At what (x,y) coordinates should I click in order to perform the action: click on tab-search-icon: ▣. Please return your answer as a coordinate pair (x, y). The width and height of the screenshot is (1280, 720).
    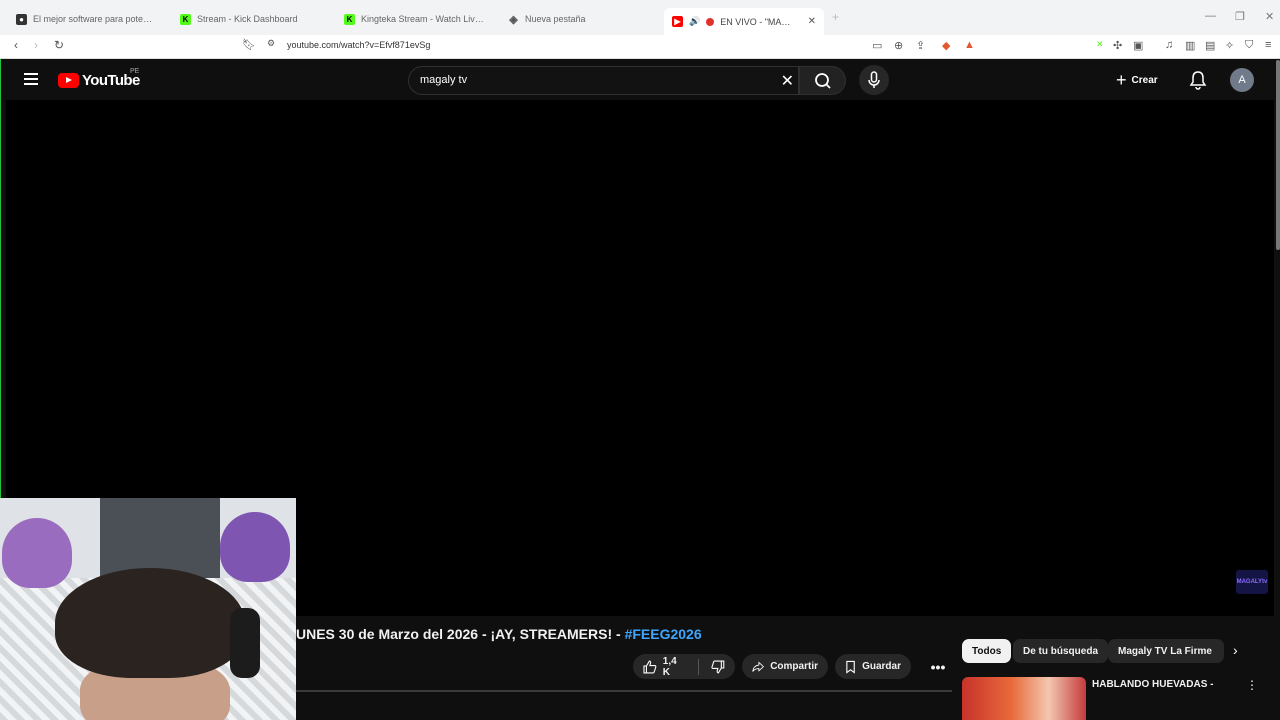
    Looking at the image, I should click on (1138, 45).